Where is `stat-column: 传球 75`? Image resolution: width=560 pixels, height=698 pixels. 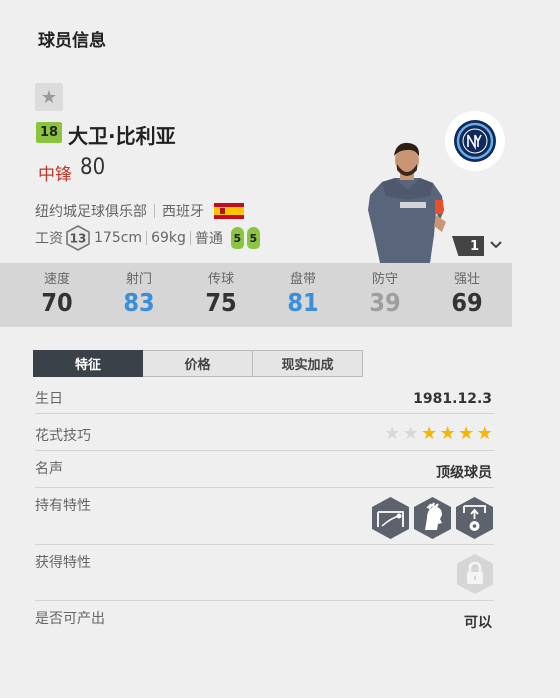 stat-column: 传球 75 is located at coordinates (221, 295).